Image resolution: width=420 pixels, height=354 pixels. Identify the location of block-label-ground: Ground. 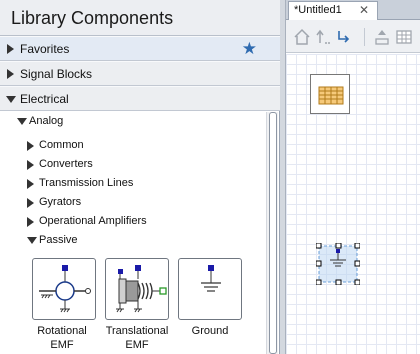
(210, 331).